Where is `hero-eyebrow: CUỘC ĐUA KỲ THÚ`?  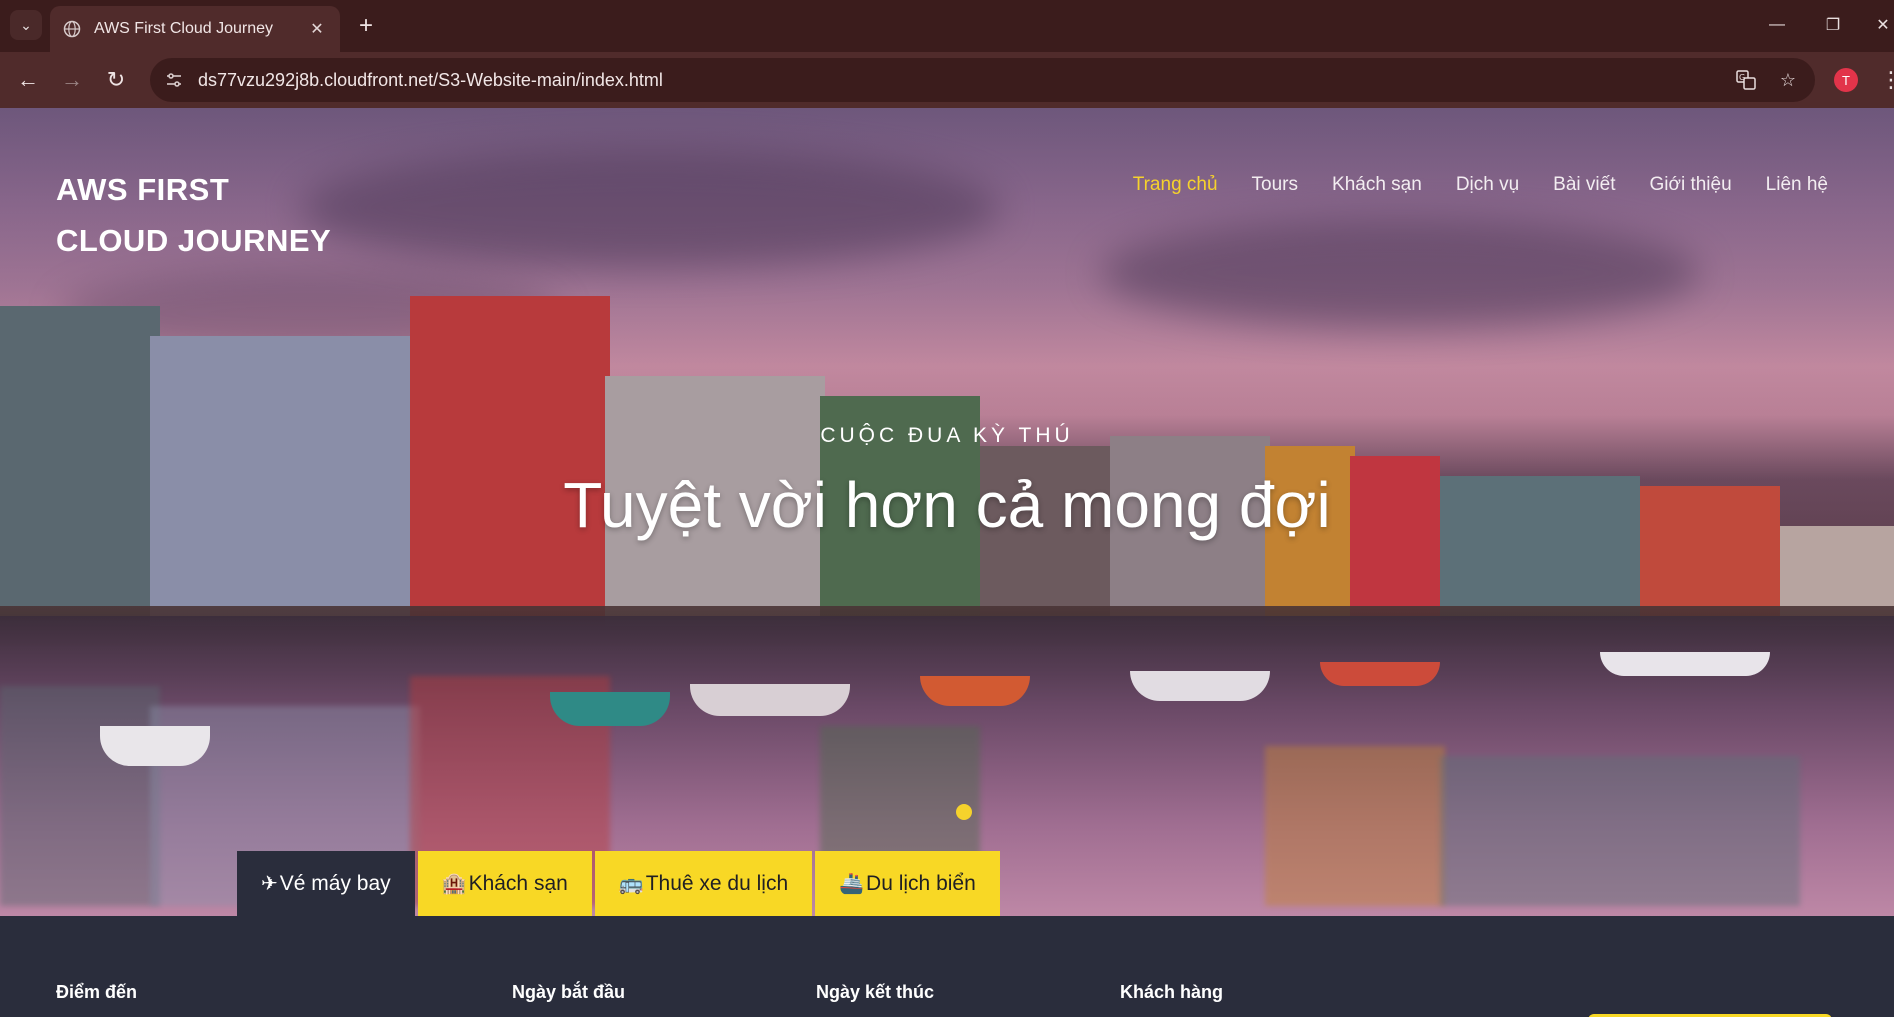 hero-eyebrow: CUỘC ĐUA KỲ THÚ is located at coordinates (947, 435).